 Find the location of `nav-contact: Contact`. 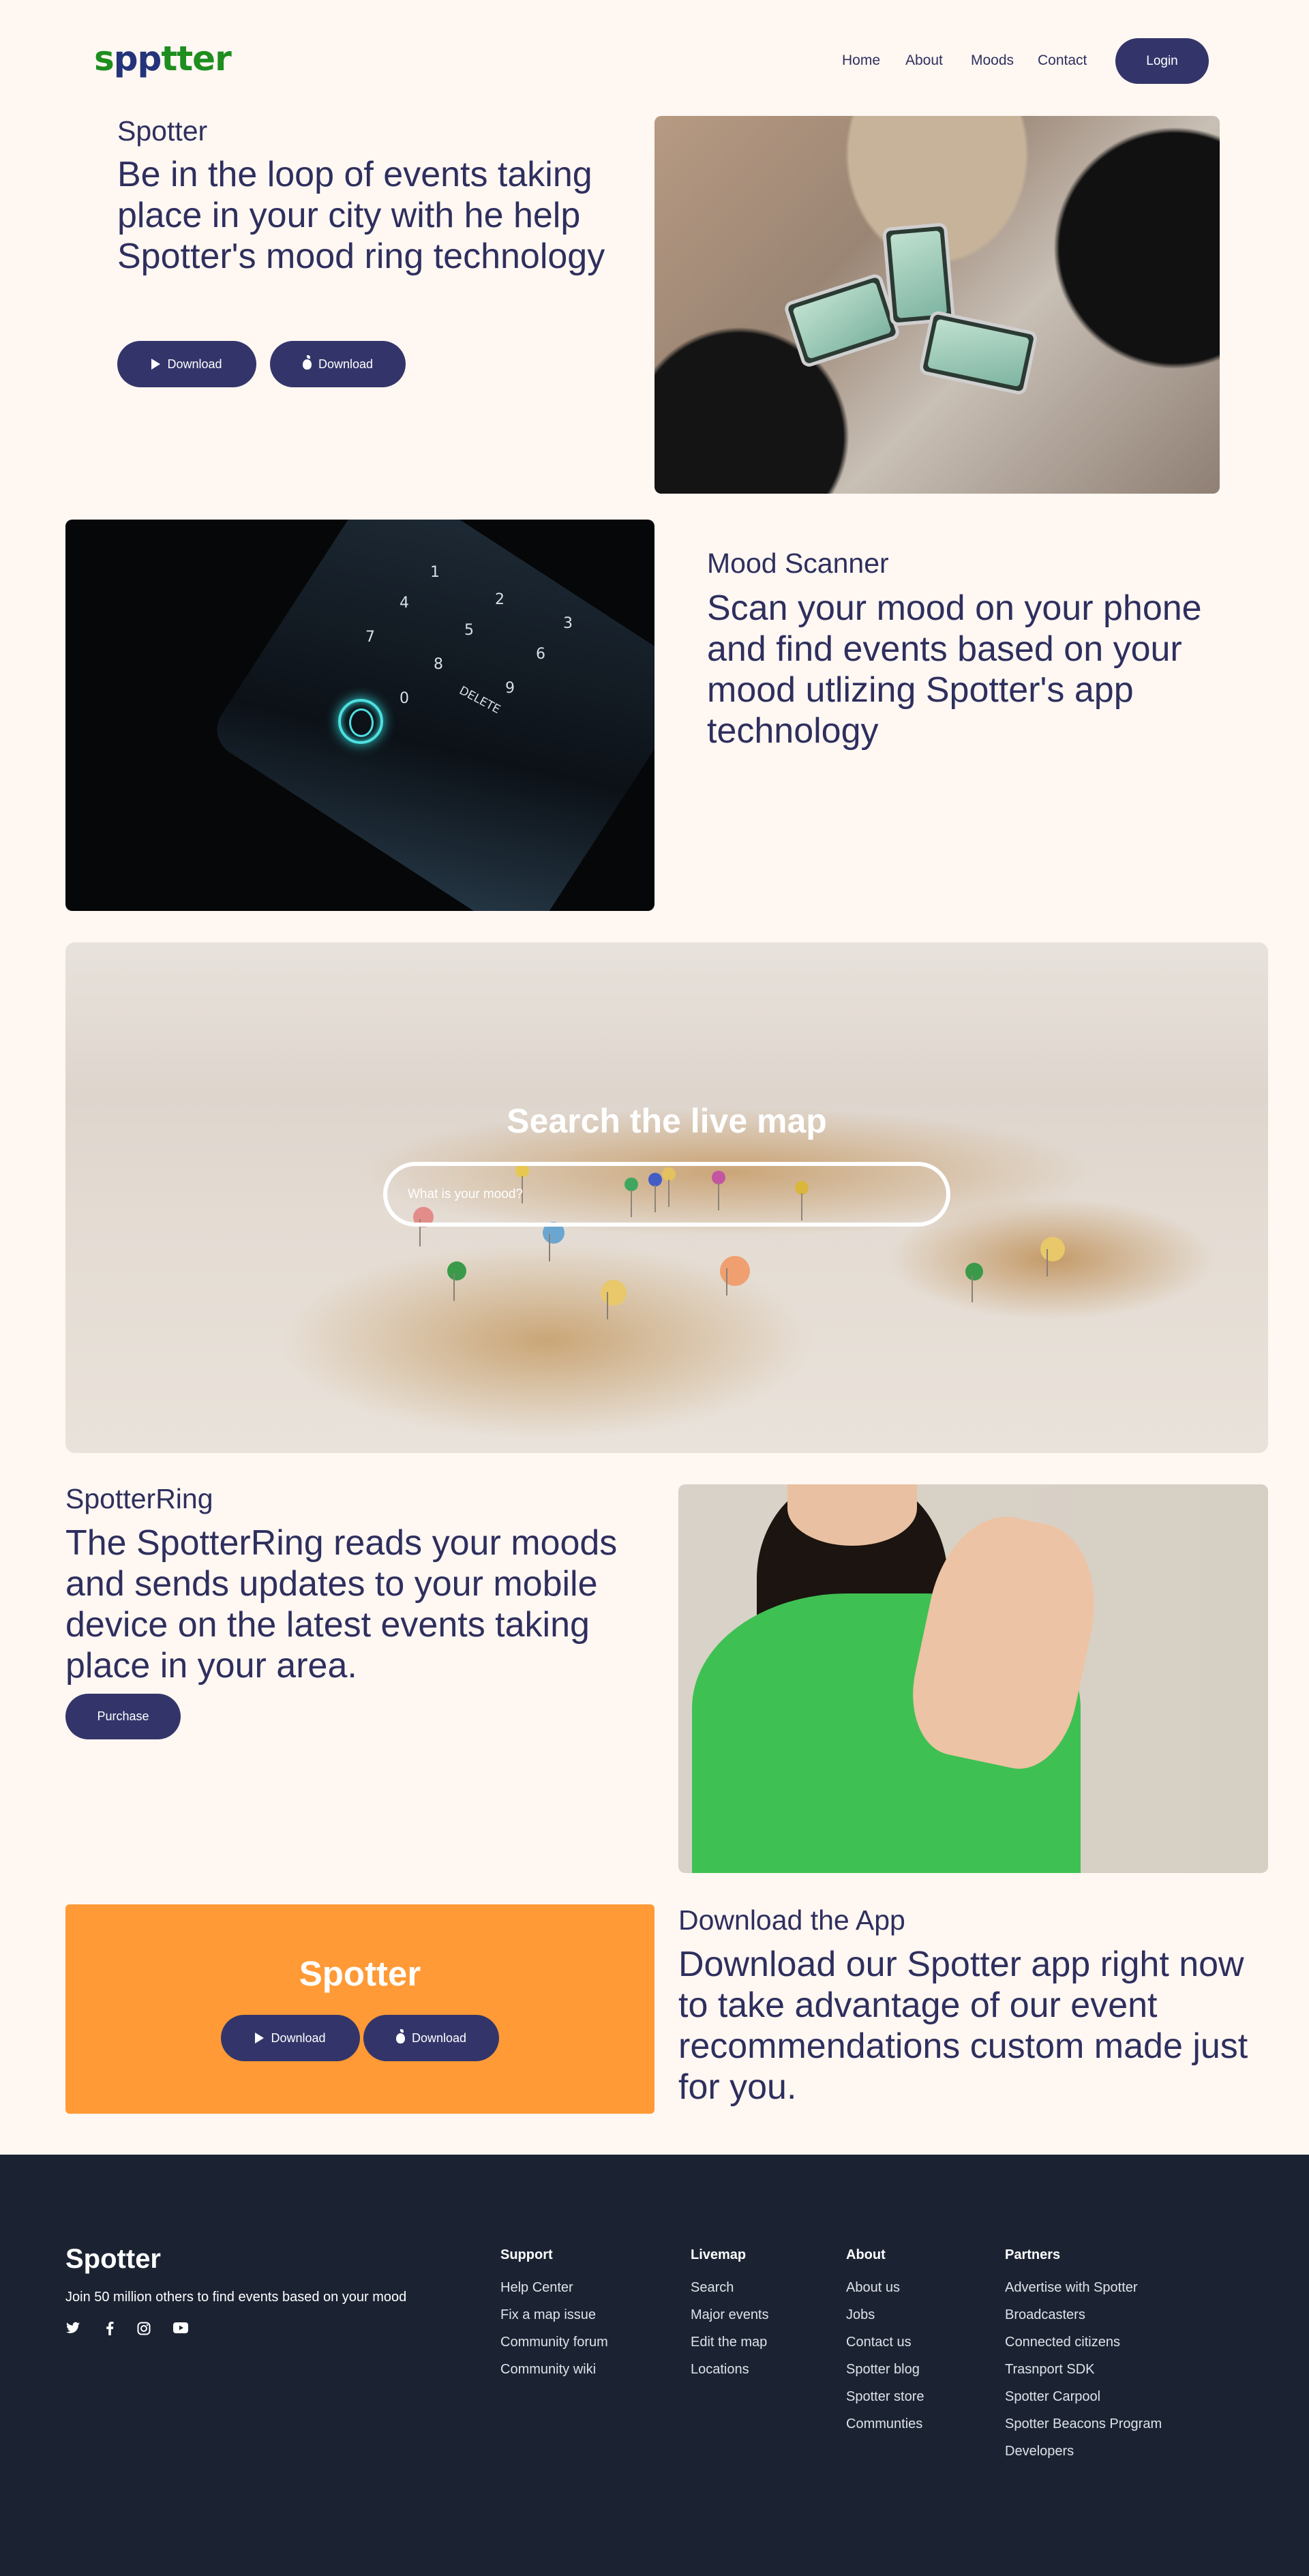

nav-contact: Contact is located at coordinates (1062, 61).